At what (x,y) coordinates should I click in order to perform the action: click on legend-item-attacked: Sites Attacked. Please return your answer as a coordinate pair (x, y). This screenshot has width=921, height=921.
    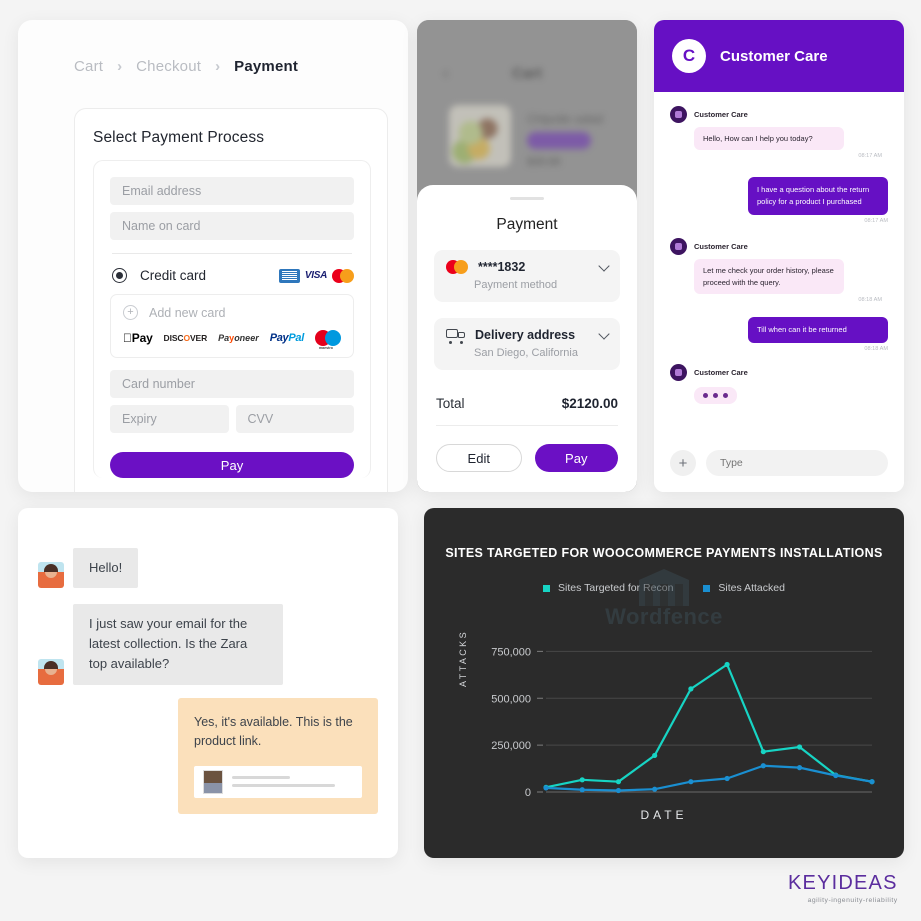
    Looking at the image, I should click on (744, 588).